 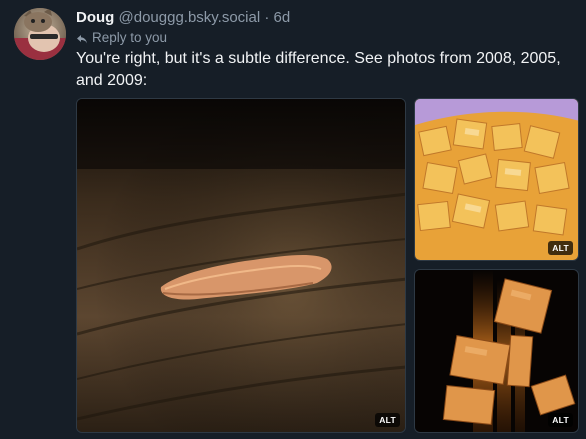 I want to click on post-image-2: ALT, so click(x=496, y=179).